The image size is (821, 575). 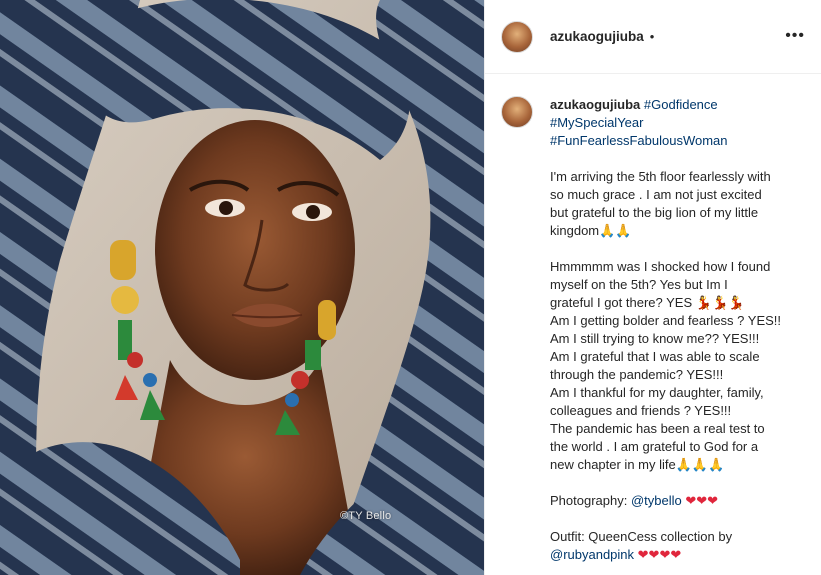 What do you see at coordinates (795, 36) in the screenshot?
I see `more-options-icon: •••` at bounding box center [795, 36].